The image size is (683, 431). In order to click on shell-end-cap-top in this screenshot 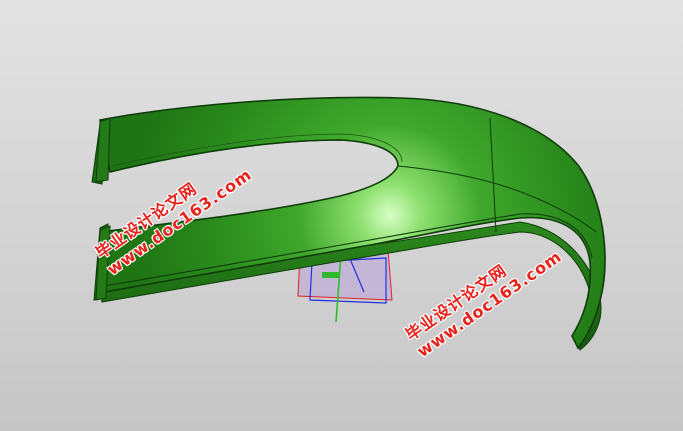, I will do `click(103, 150)`.